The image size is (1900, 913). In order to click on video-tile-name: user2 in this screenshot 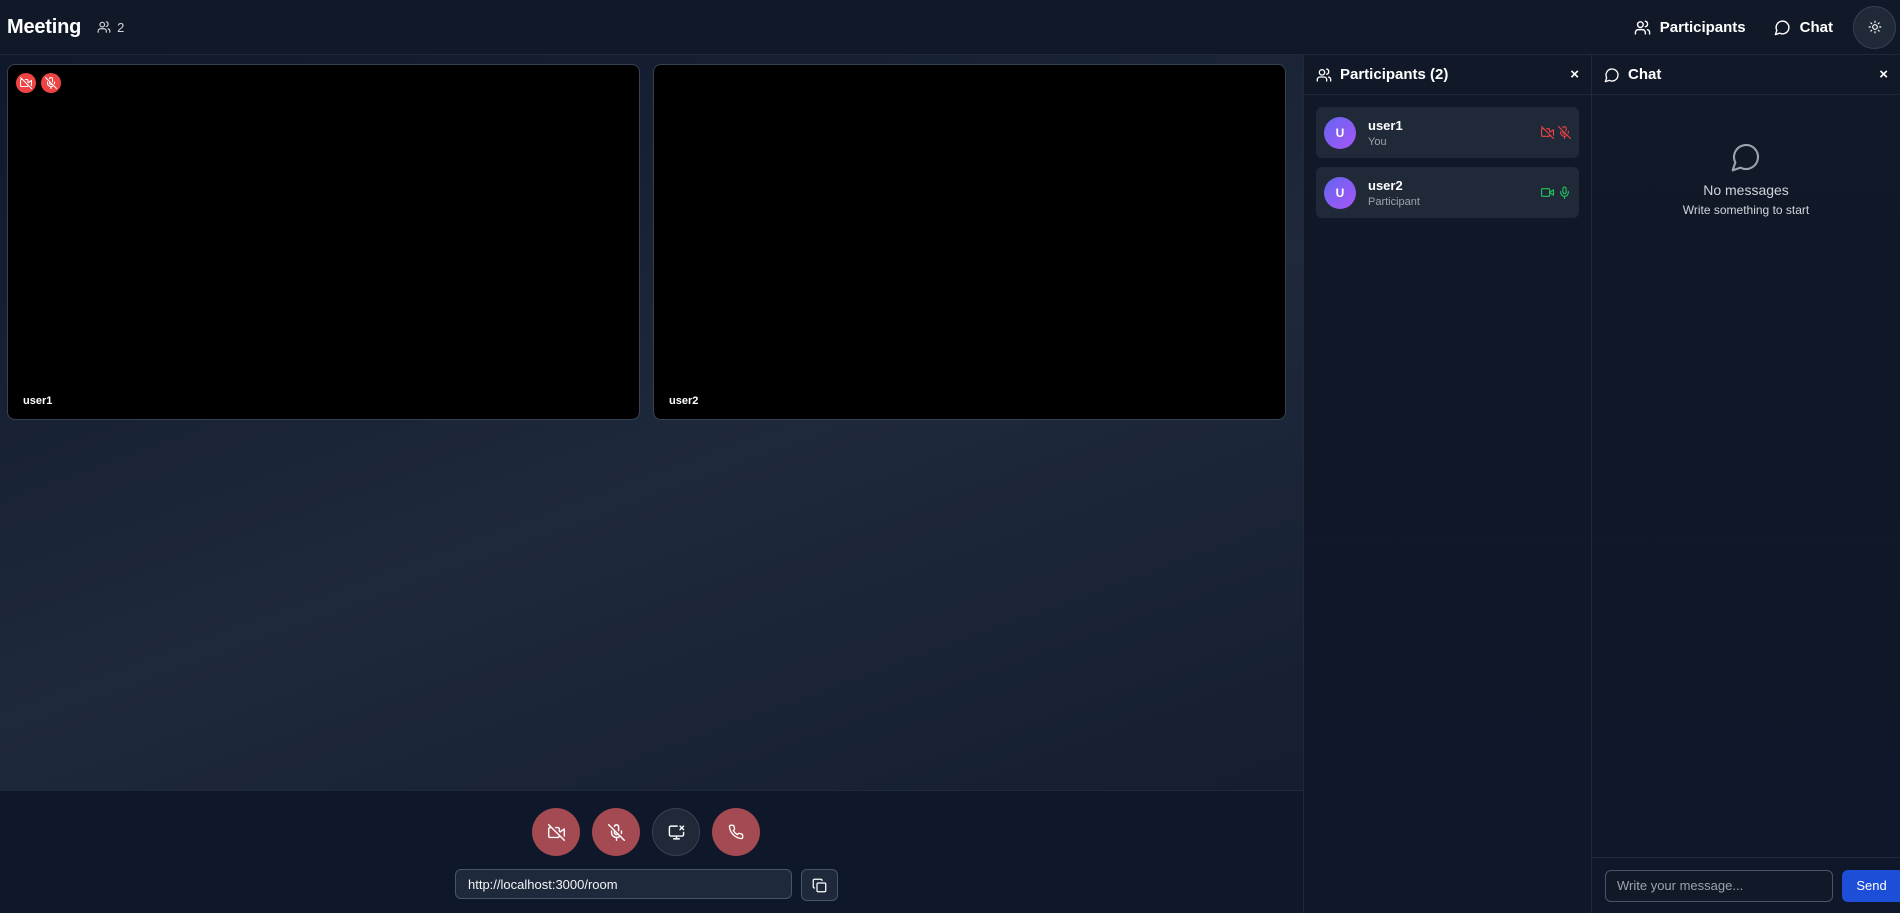, I will do `click(684, 401)`.